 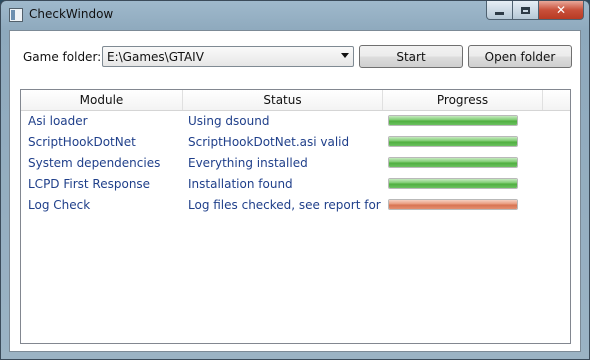 What do you see at coordinates (16, 15) in the screenshot?
I see `app-window-icon` at bounding box center [16, 15].